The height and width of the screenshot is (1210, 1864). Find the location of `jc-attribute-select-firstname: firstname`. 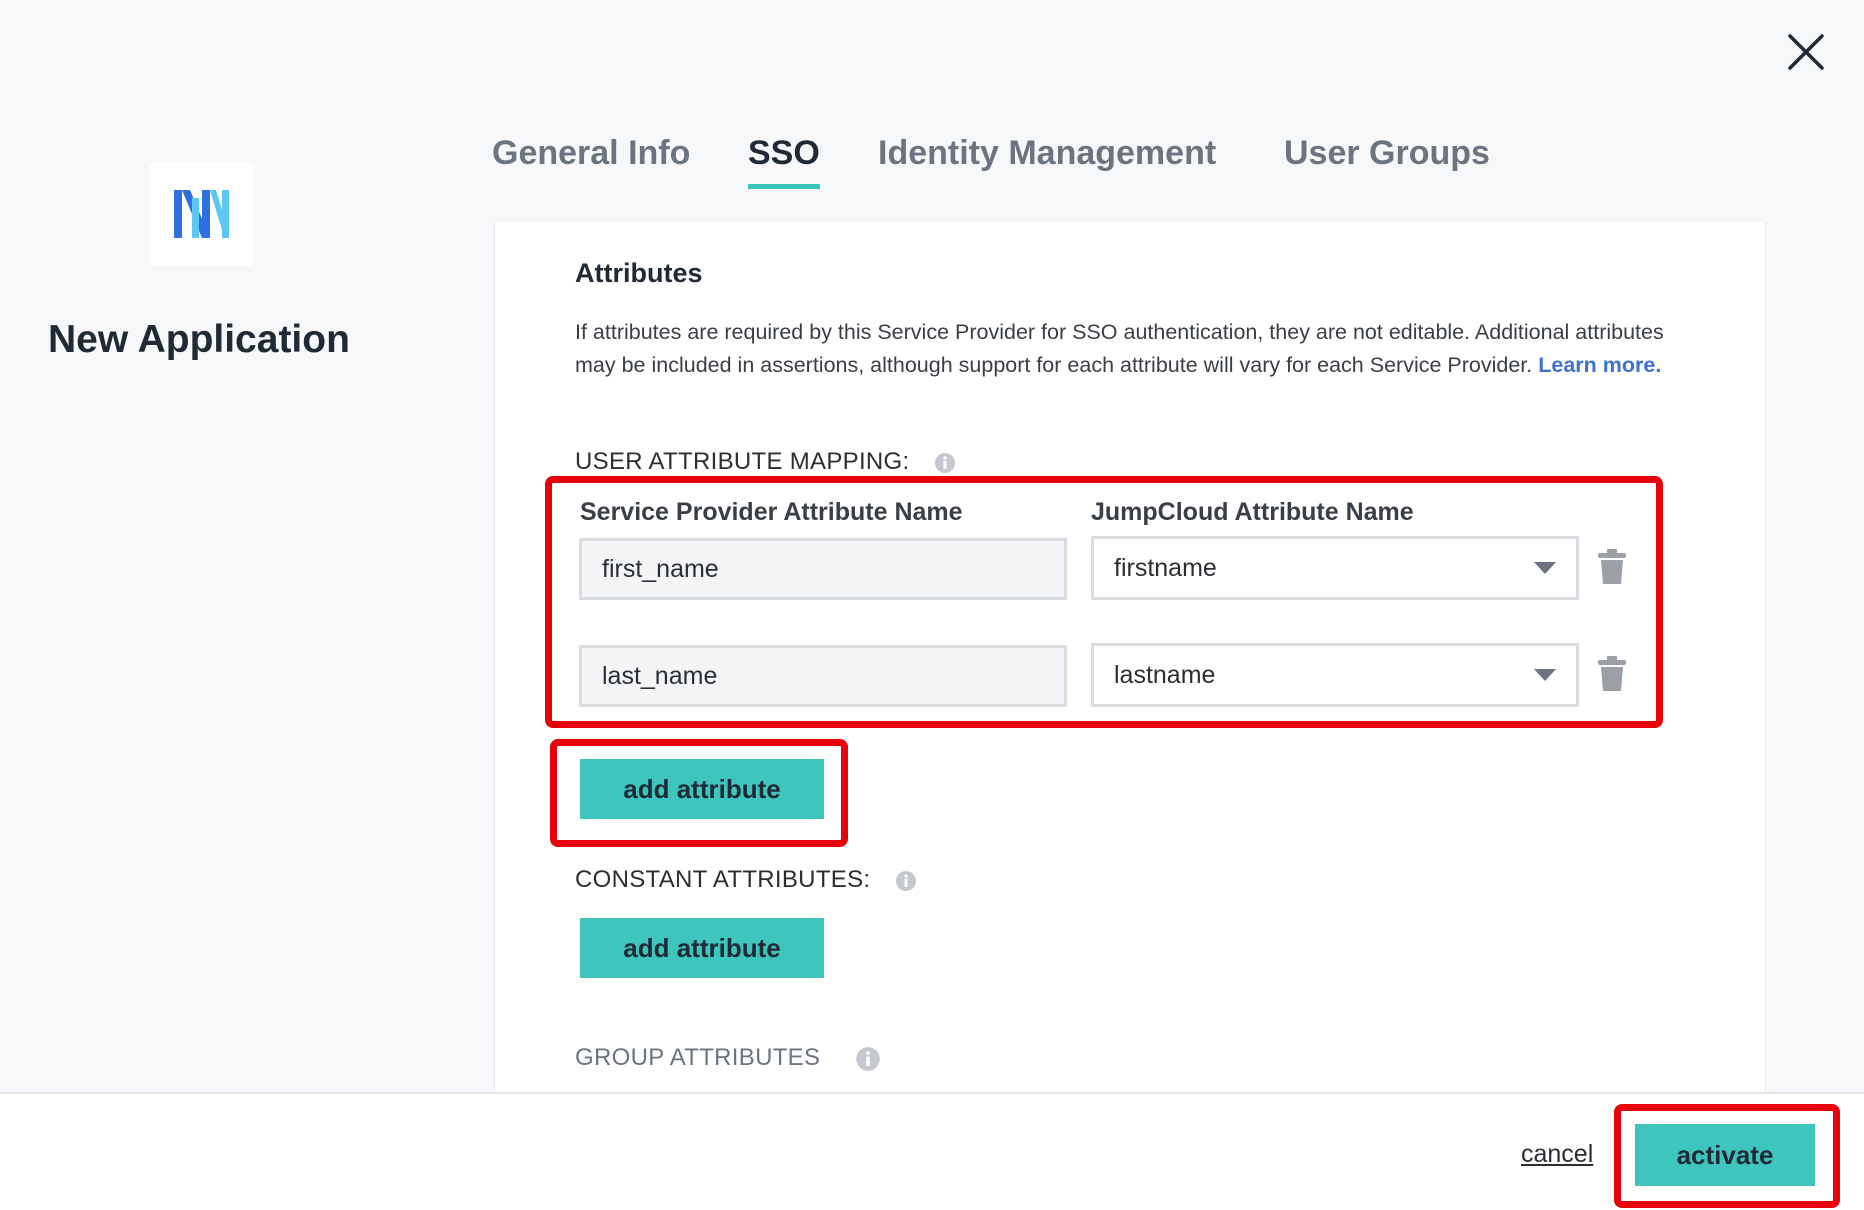

jc-attribute-select-firstname: firstname is located at coordinates (1335, 568).